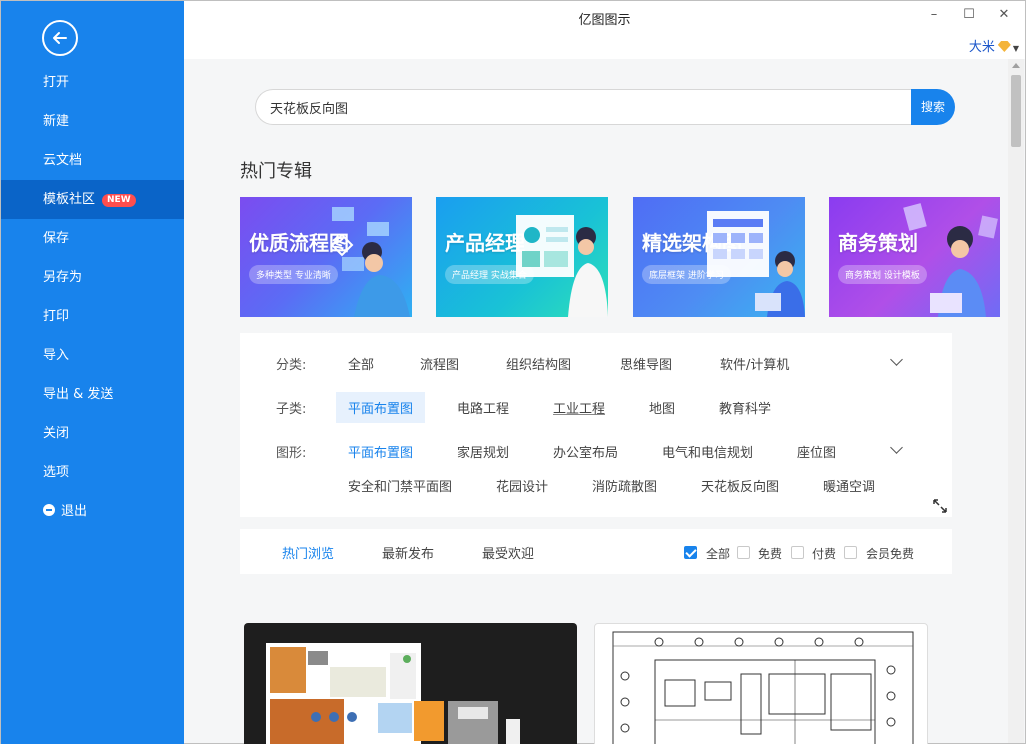 This screenshot has height=744, width=1026. I want to click on sidebar-item-import: 导入, so click(92, 355).